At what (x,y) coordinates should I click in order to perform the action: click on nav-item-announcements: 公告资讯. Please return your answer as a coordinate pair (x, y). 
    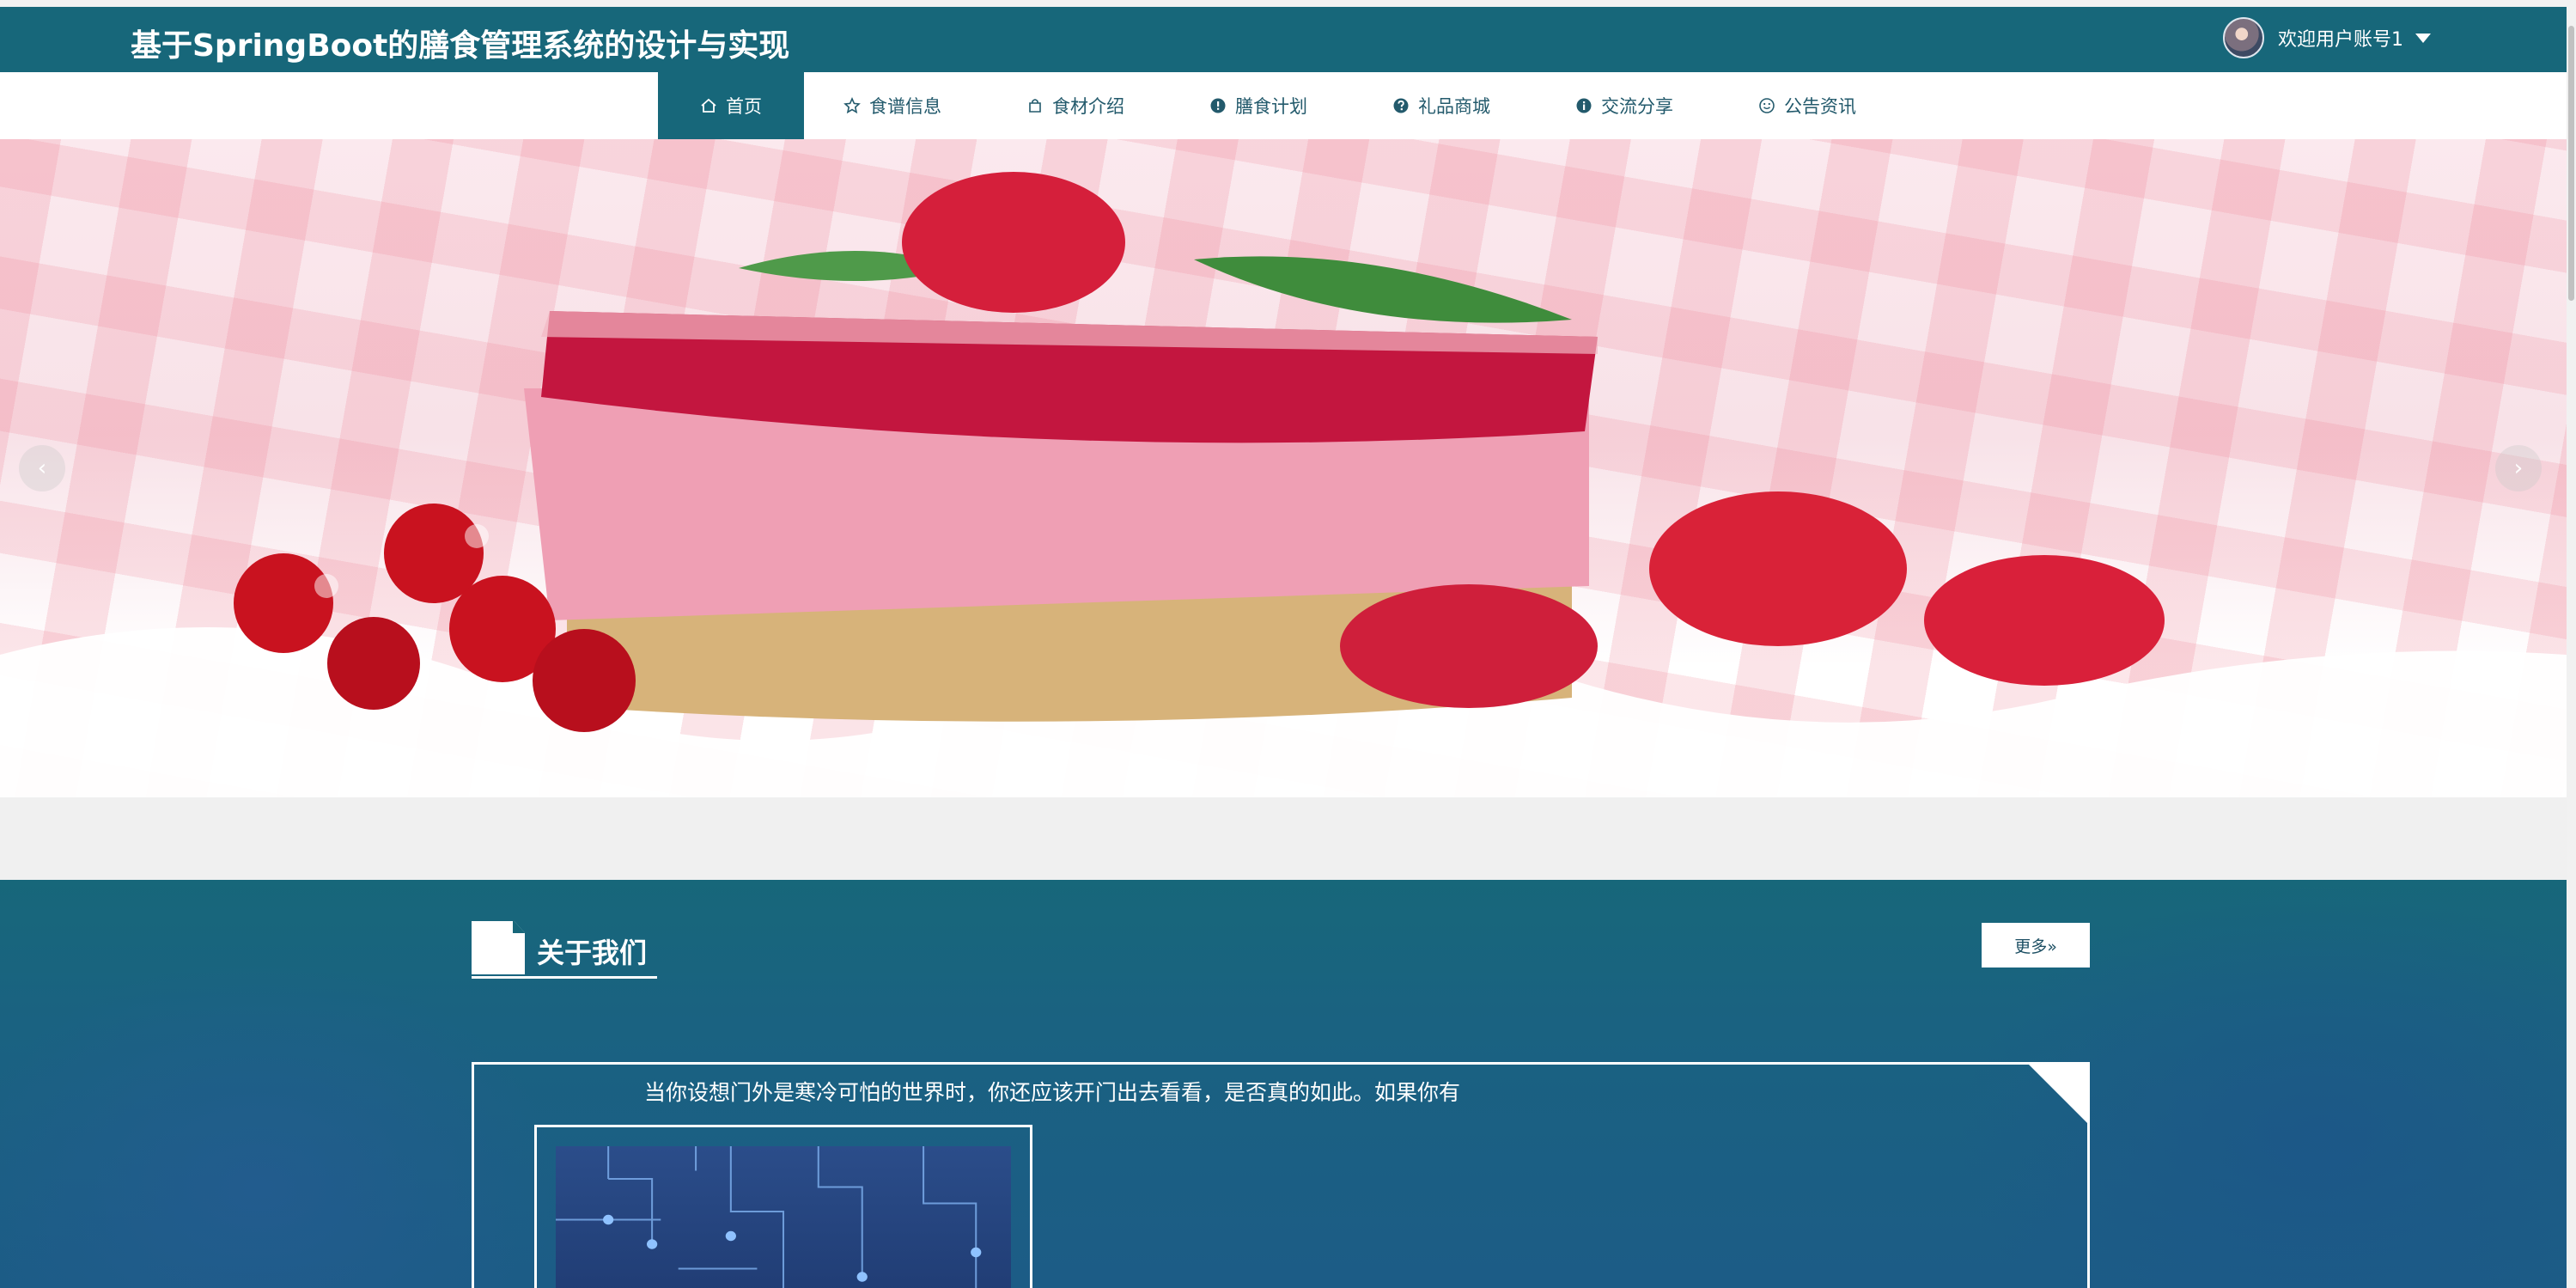
    Looking at the image, I should click on (1807, 105).